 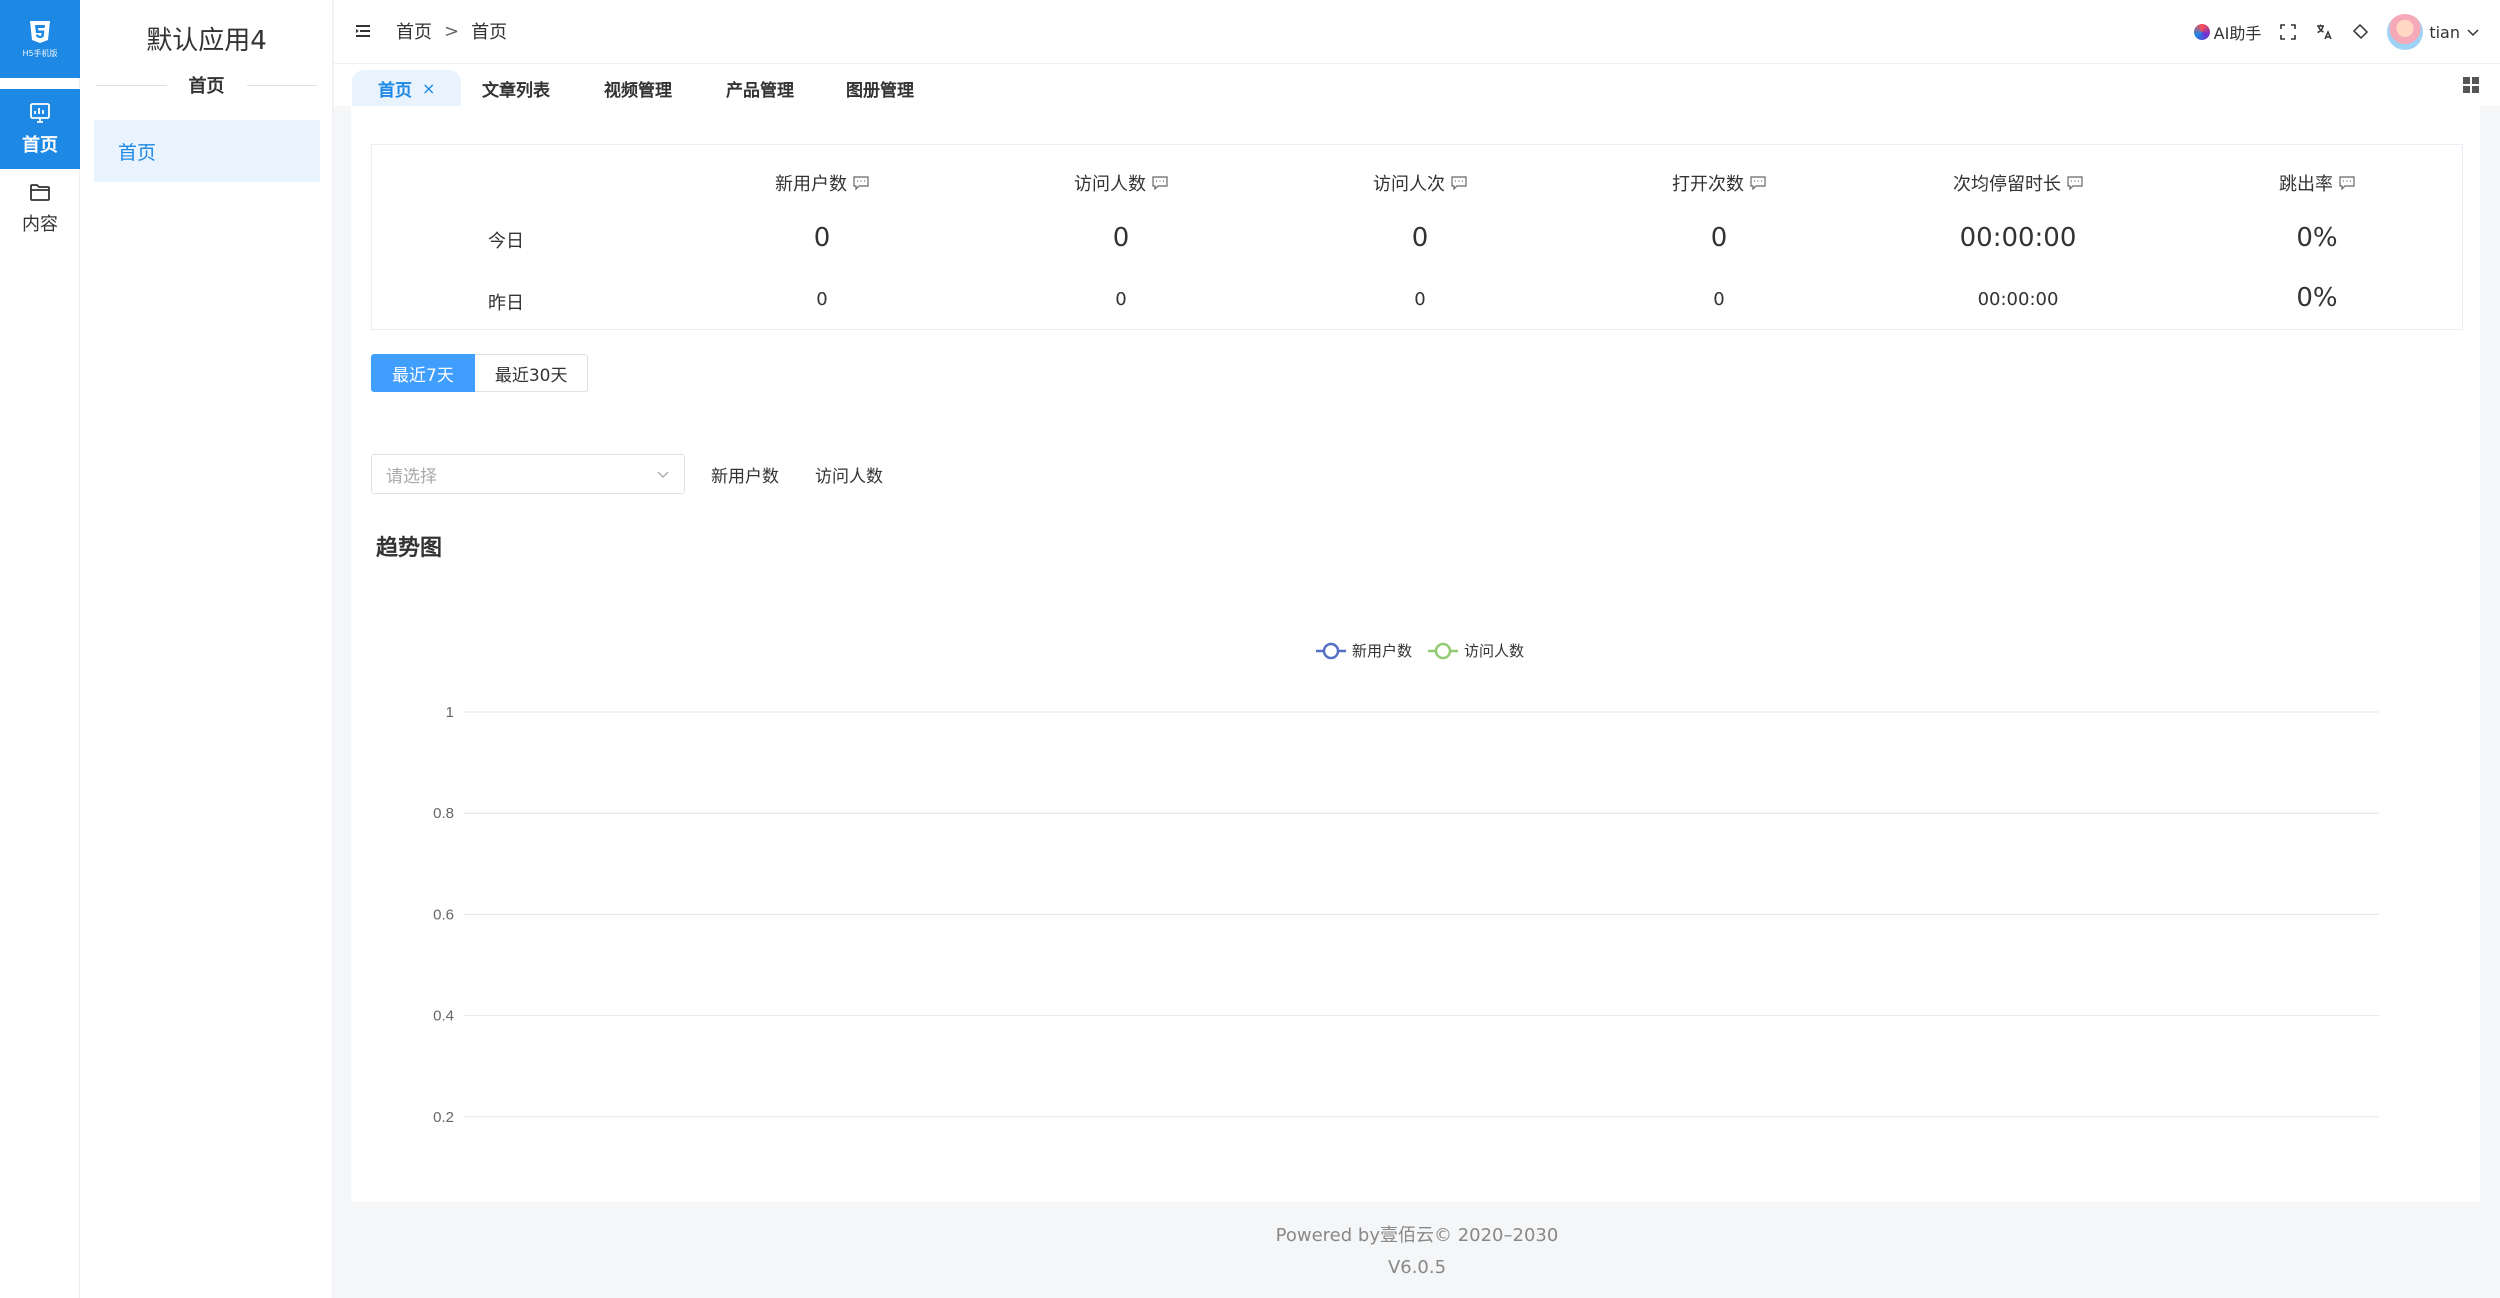 I want to click on fullscreen-icon, so click(x=2288, y=32).